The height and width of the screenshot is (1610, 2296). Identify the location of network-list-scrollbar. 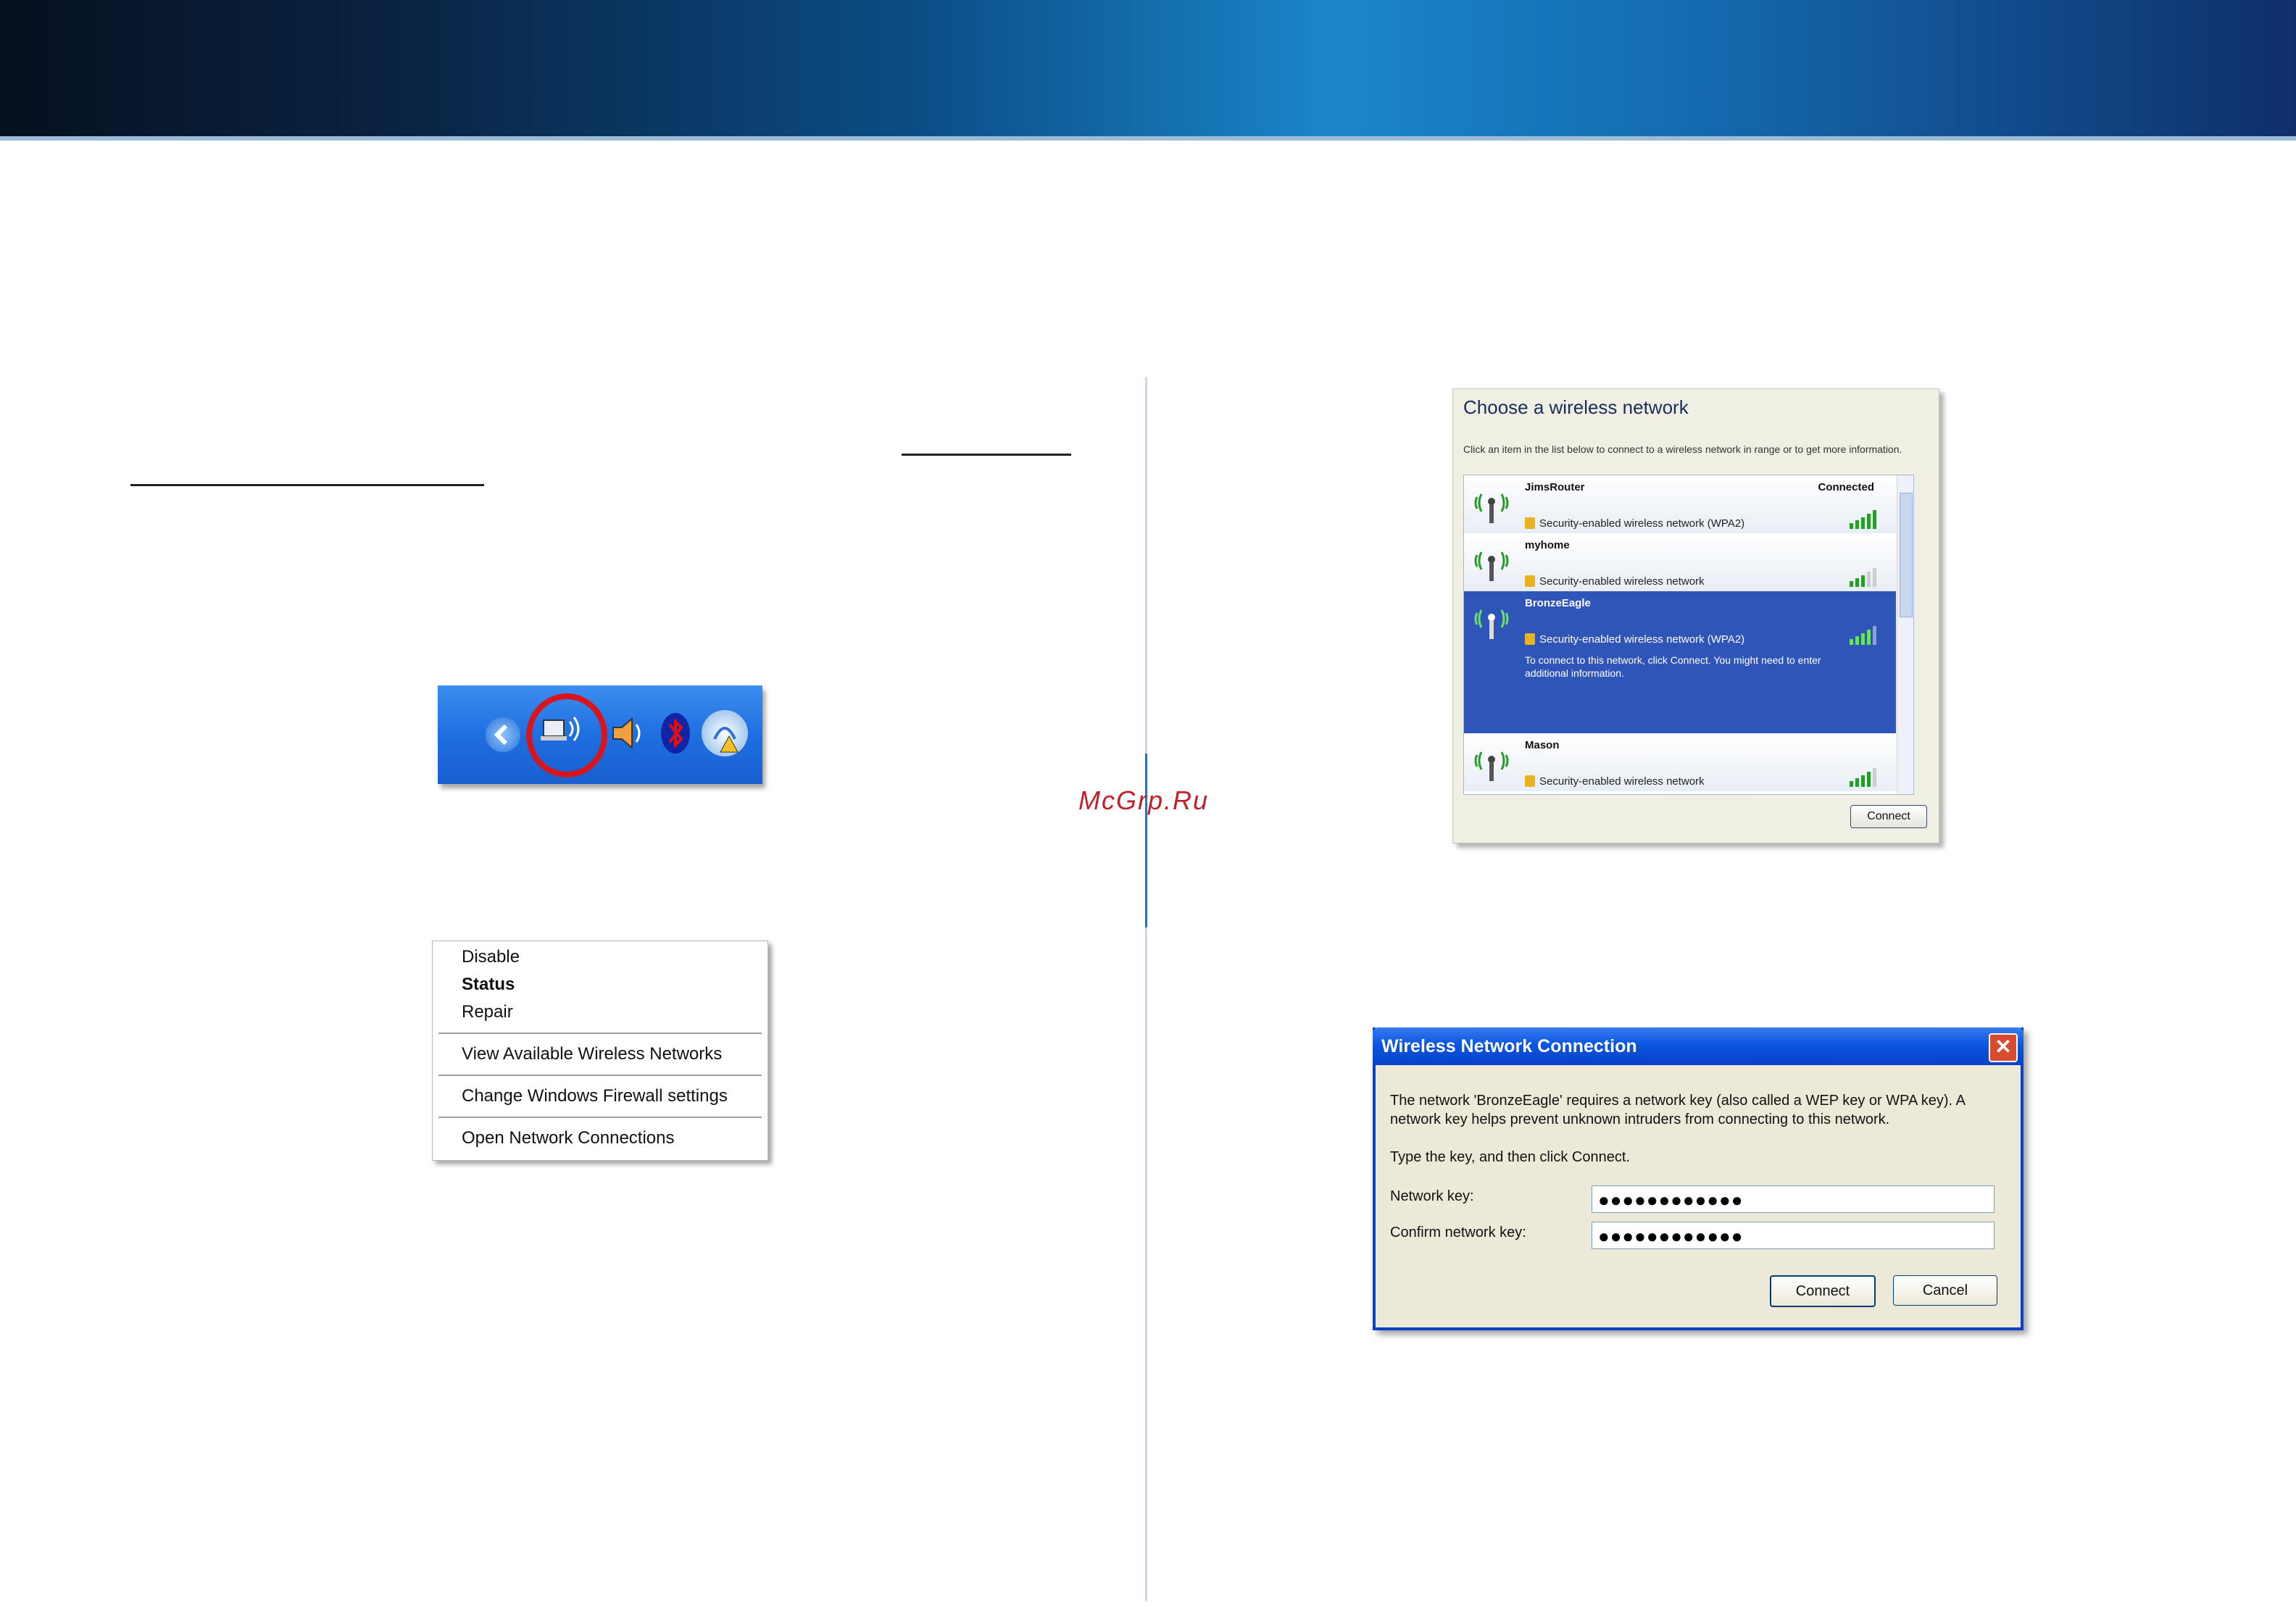
(1905, 634).